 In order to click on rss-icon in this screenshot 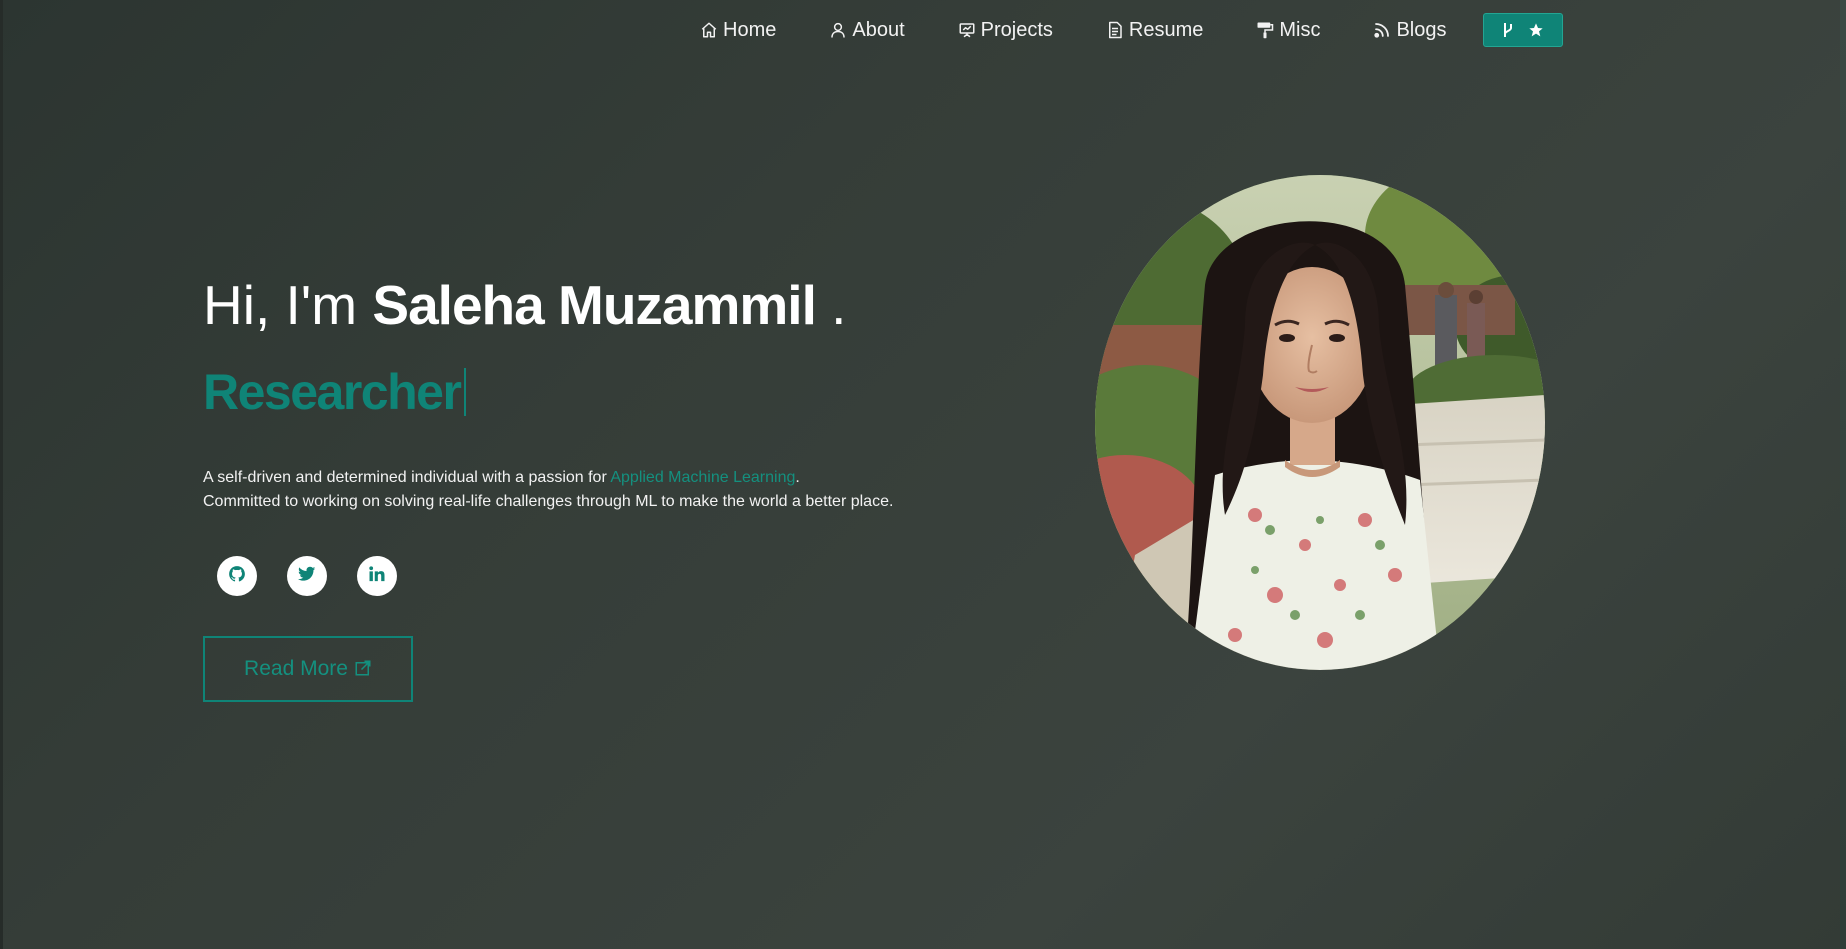, I will do `click(1382, 30)`.